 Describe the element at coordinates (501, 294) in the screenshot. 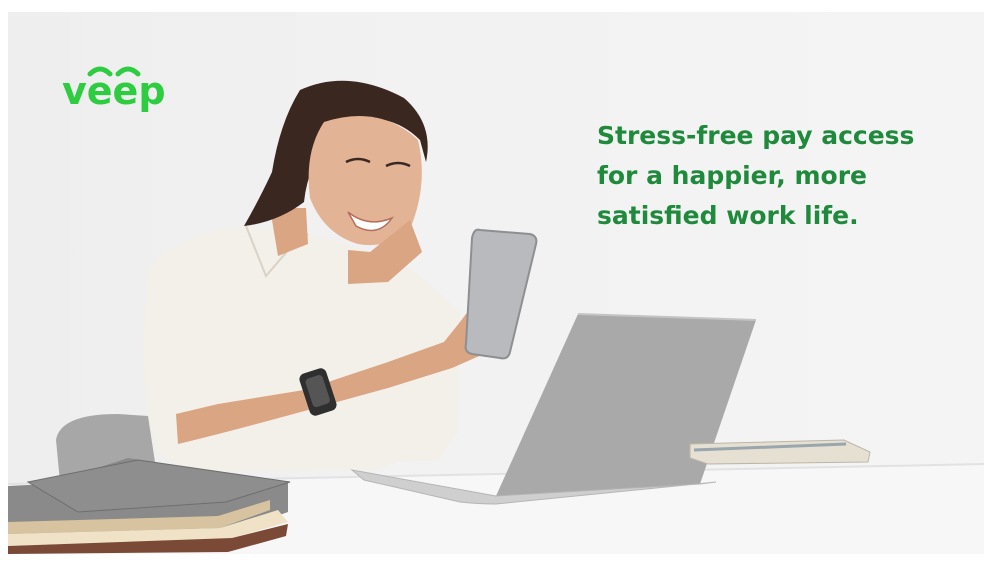

I see `phone` at that location.